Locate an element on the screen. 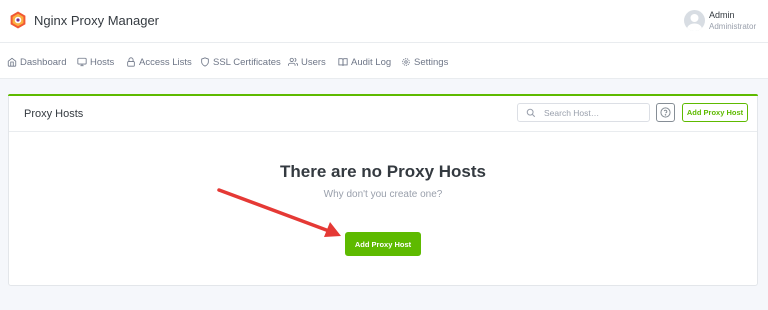 This screenshot has width=768, height=310. search-box is located at coordinates (583, 112).